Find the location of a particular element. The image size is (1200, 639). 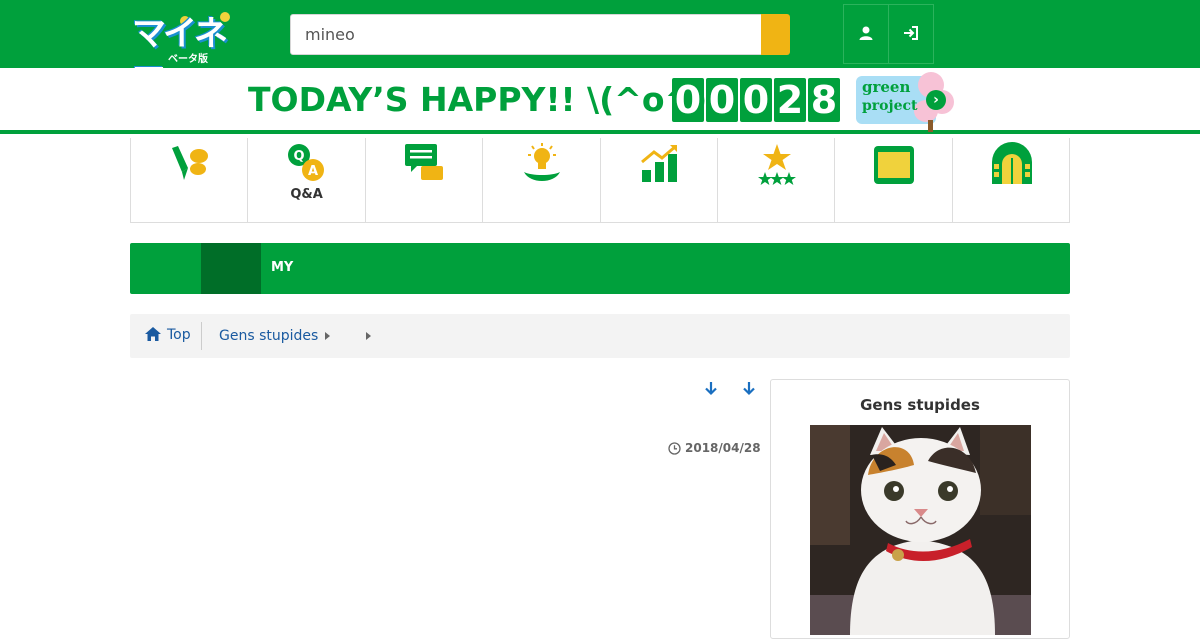

breadcrumb-item-link: Gens stupides is located at coordinates (268, 336).